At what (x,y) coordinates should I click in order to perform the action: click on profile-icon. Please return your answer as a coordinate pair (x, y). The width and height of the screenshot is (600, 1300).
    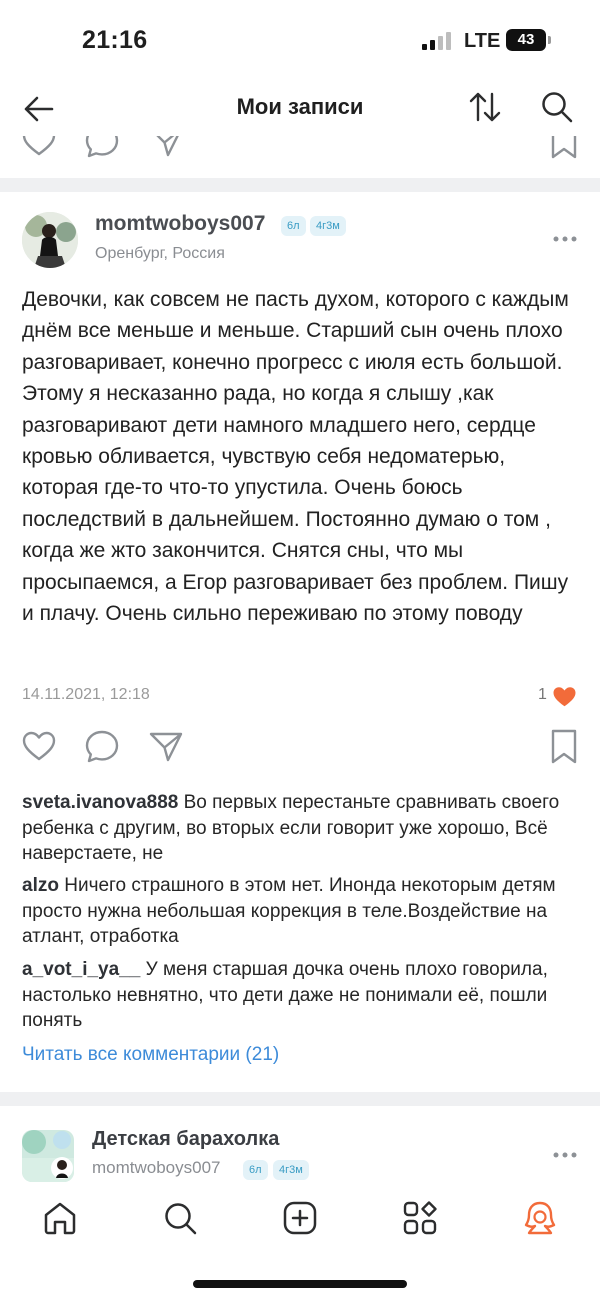
    Looking at the image, I should click on (540, 1218).